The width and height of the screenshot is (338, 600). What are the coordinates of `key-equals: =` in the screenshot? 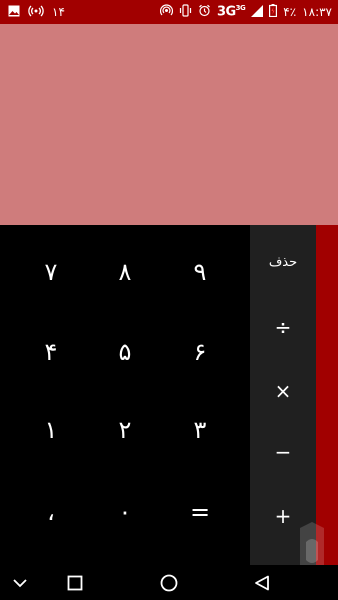 It's located at (200, 512).